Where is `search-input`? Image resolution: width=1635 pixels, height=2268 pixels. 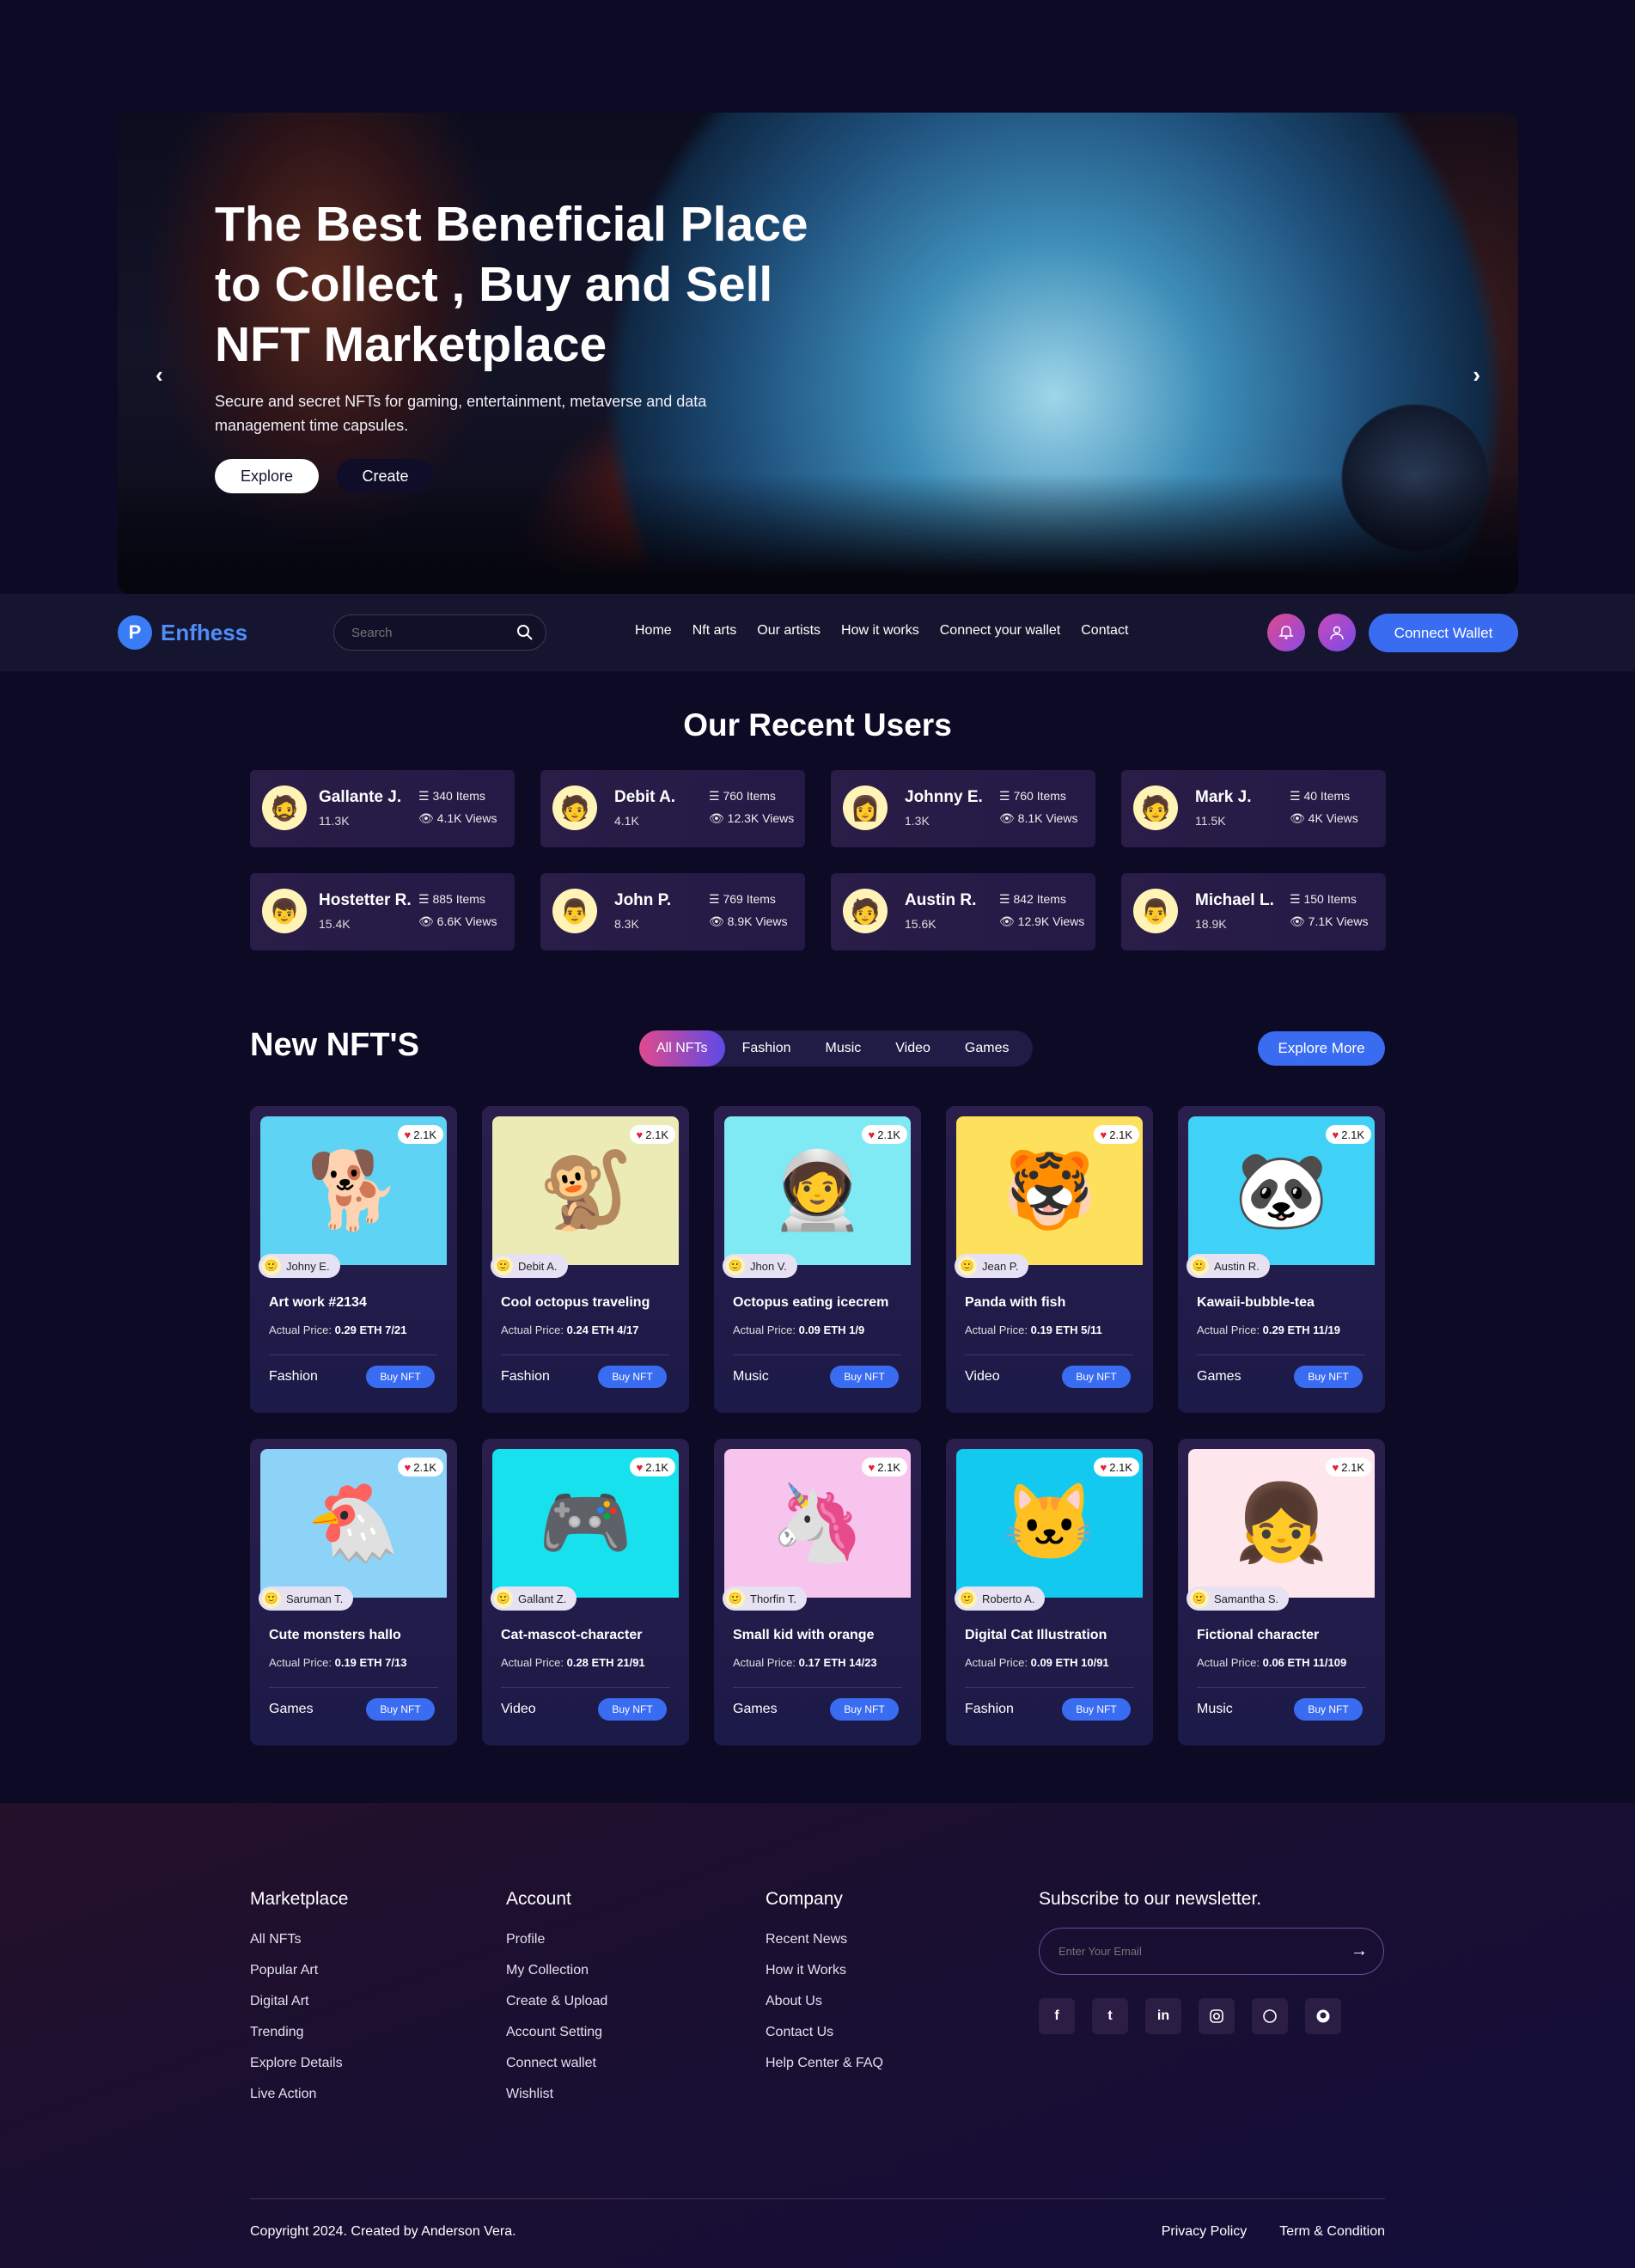 search-input is located at coordinates (428, 632).